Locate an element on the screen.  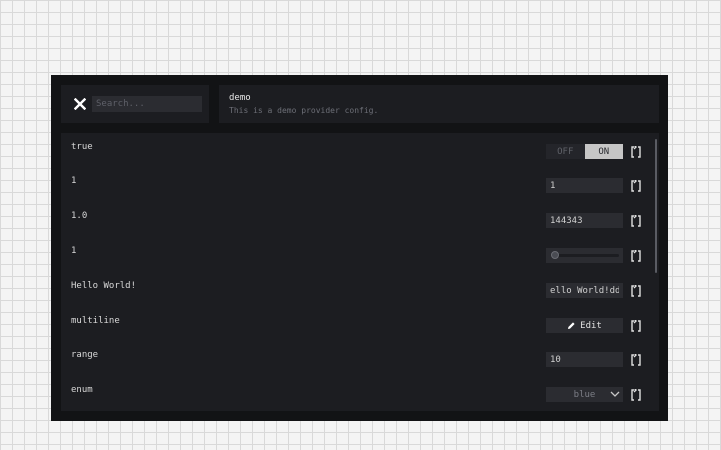
slider-knob is located at coordinates (555, 255).